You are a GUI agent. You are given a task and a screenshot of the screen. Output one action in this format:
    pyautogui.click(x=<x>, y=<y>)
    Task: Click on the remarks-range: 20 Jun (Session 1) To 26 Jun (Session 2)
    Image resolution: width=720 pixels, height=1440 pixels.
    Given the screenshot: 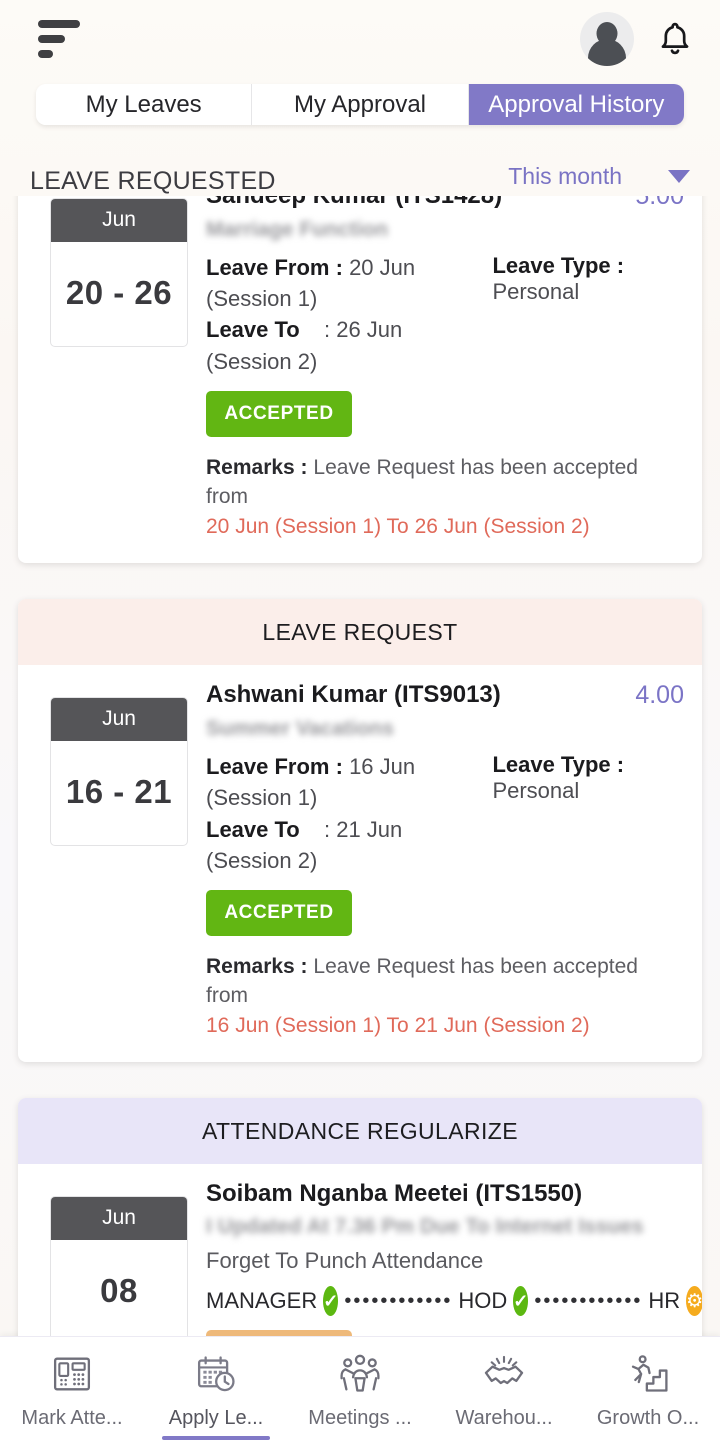 What is the action you would take?
    pyautogui.click(x=398, y=526)
    